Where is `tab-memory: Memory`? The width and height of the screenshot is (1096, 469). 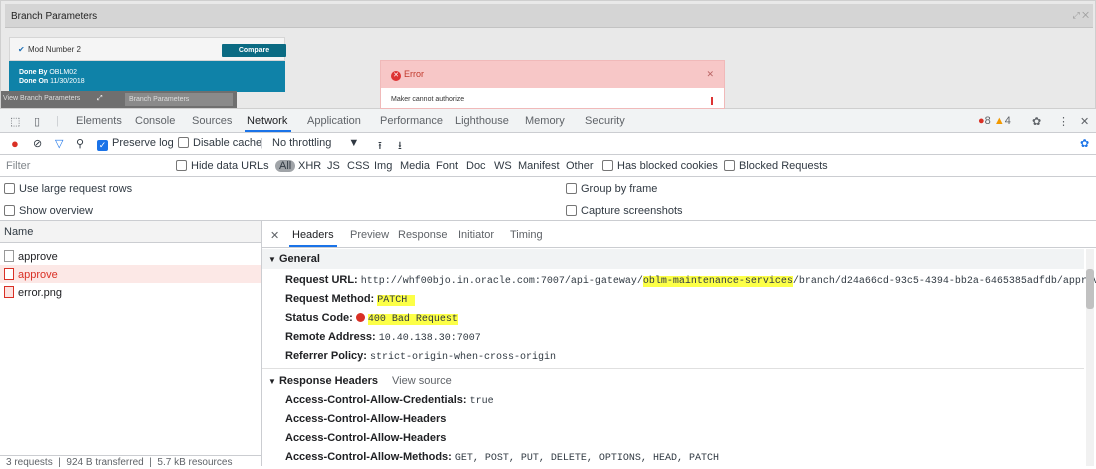
tab-memory: Memory is located at coordinates (545, 121).